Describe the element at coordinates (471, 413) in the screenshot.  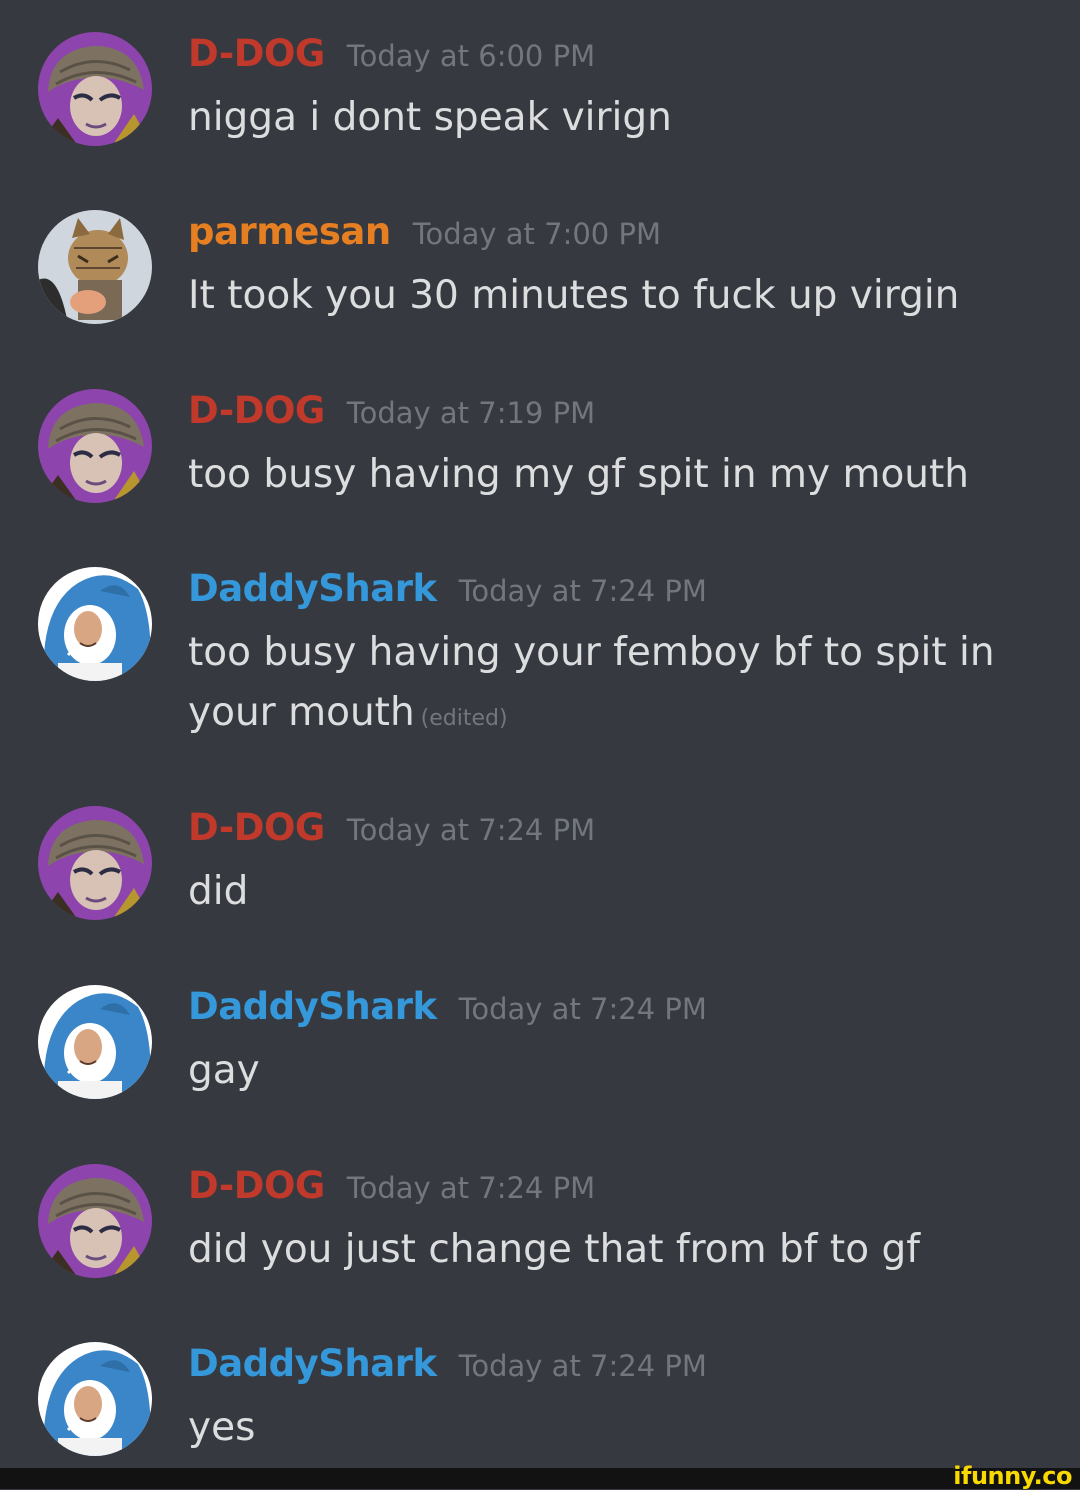
I see `timestamp: Today at 7:19 PM` at that location.